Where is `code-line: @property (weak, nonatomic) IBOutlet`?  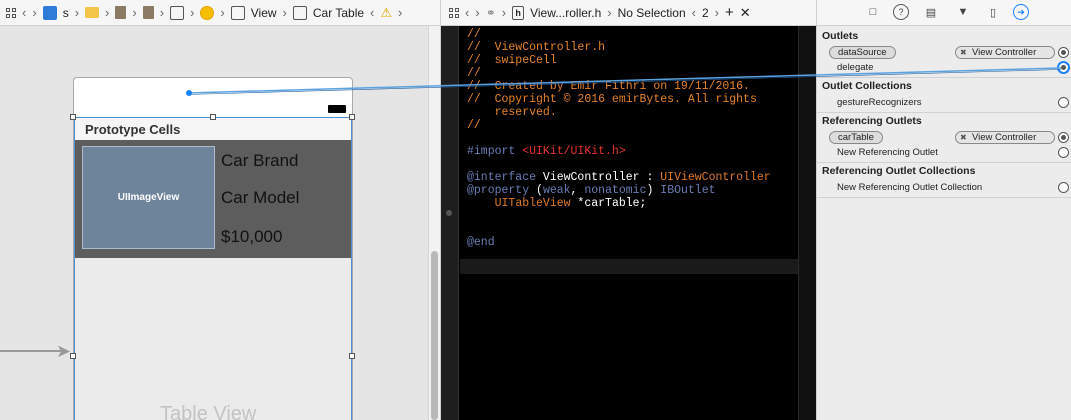 code-line: @property (weak, nonatomic) IBOutlet is located at coordinates (619, 190).